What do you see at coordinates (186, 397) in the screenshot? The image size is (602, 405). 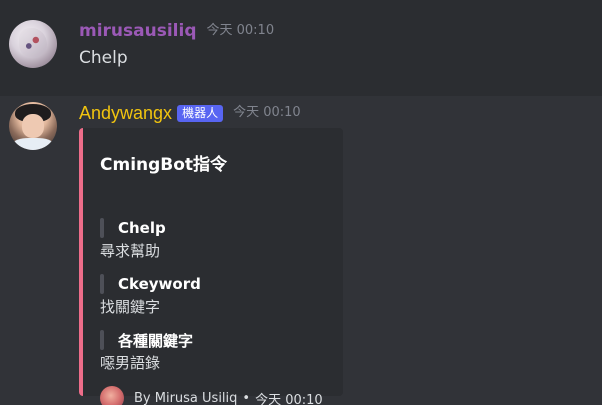 I see `footer-text: By Mirusa Usiliq` at bounding box center [186, 397].